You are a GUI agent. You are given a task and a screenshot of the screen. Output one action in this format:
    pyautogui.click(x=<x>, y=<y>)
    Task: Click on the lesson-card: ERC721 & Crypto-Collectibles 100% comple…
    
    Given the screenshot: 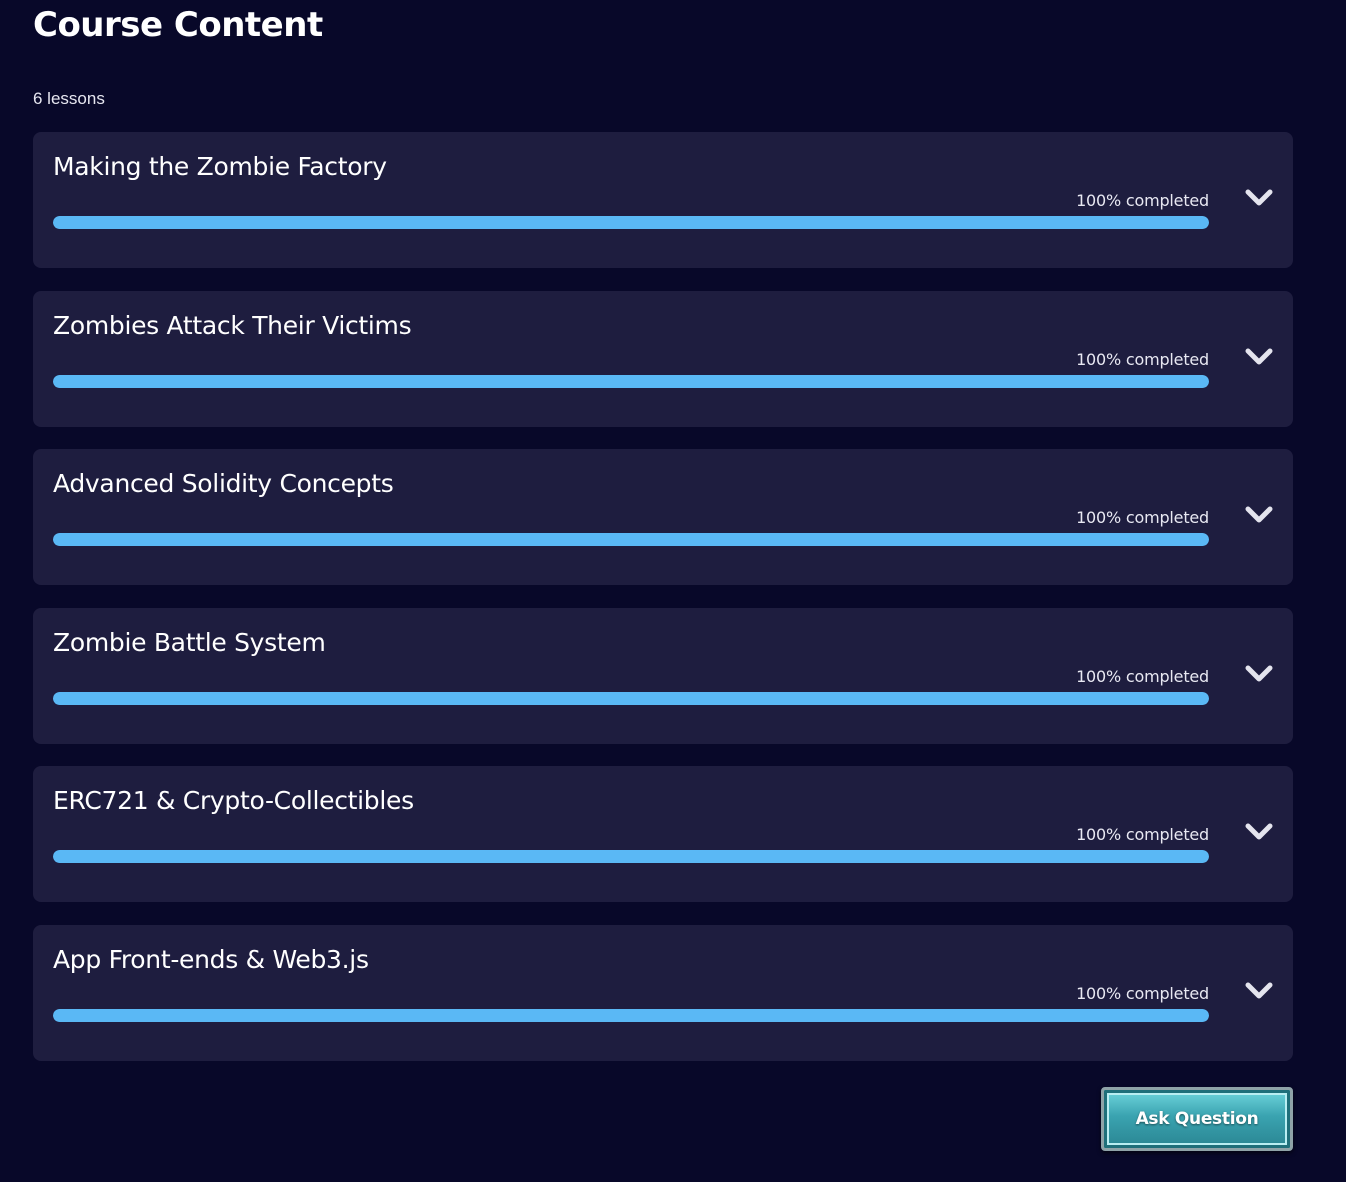 What is the action you would take?
    pyautogui.click(x=663, y=834)
    